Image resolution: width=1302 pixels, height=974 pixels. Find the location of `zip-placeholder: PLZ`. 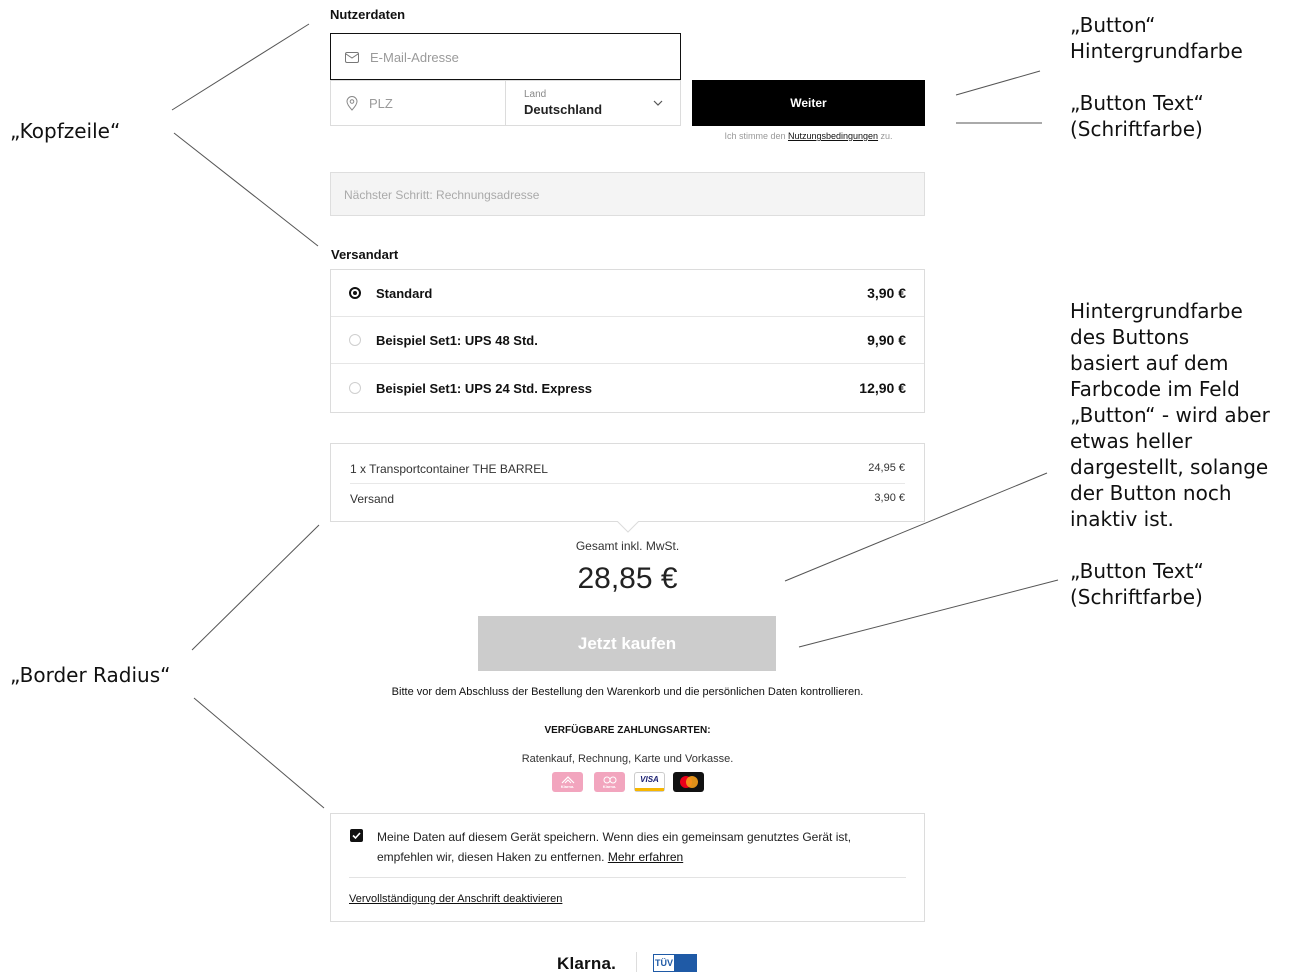

zip-placeholder: PLZ is located at coordinates (381, 103).